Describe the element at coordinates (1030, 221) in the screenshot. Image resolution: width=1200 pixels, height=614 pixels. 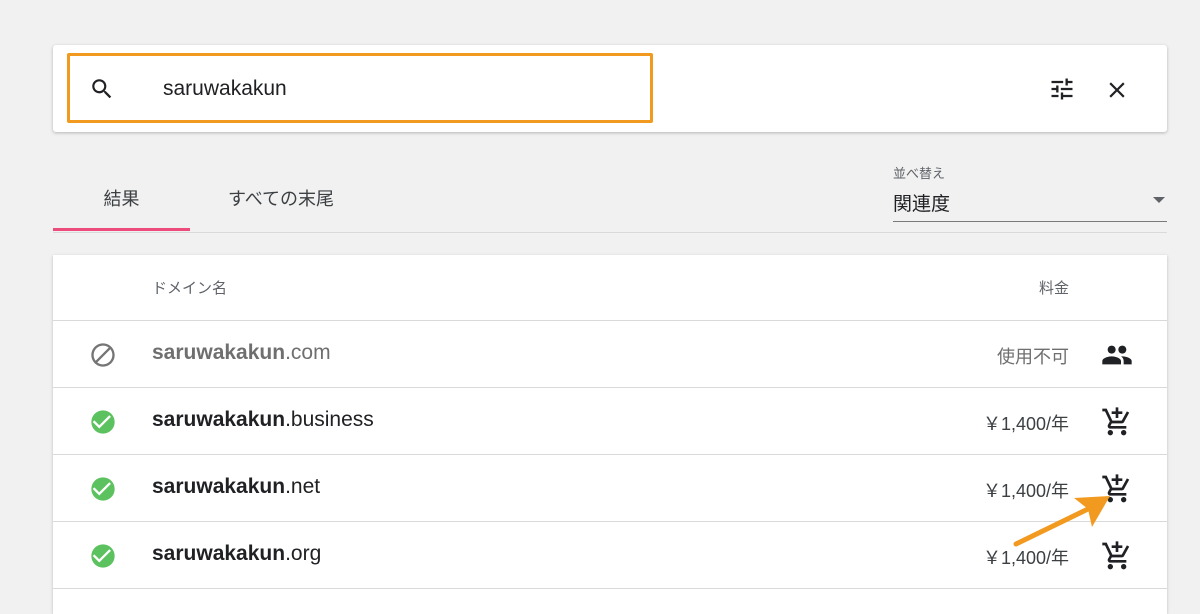
I see `sort-underline` at that location.